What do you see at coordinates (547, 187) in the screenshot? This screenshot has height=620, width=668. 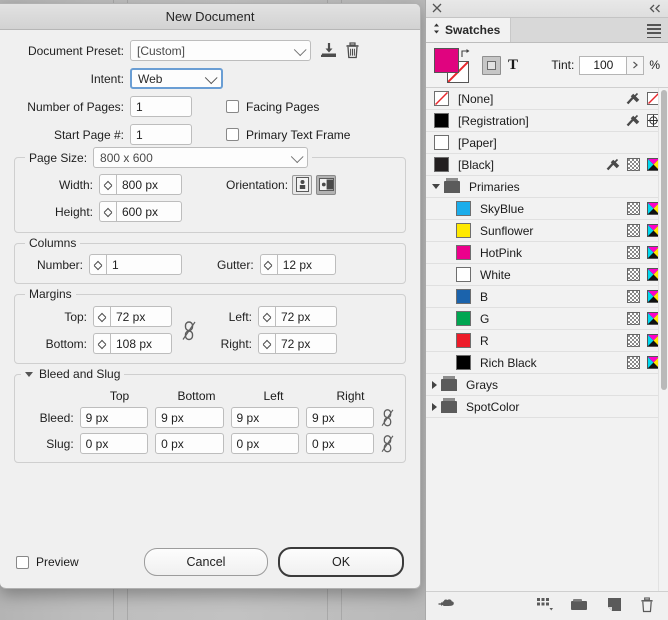 I see `swatch-group-row: Primaries` at bounding box center [547, 187].